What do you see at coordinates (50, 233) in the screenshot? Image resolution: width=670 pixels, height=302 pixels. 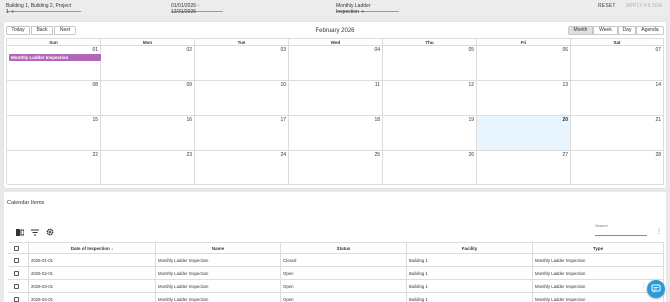 I see `gear-icon` at bounding box center [50, 233].